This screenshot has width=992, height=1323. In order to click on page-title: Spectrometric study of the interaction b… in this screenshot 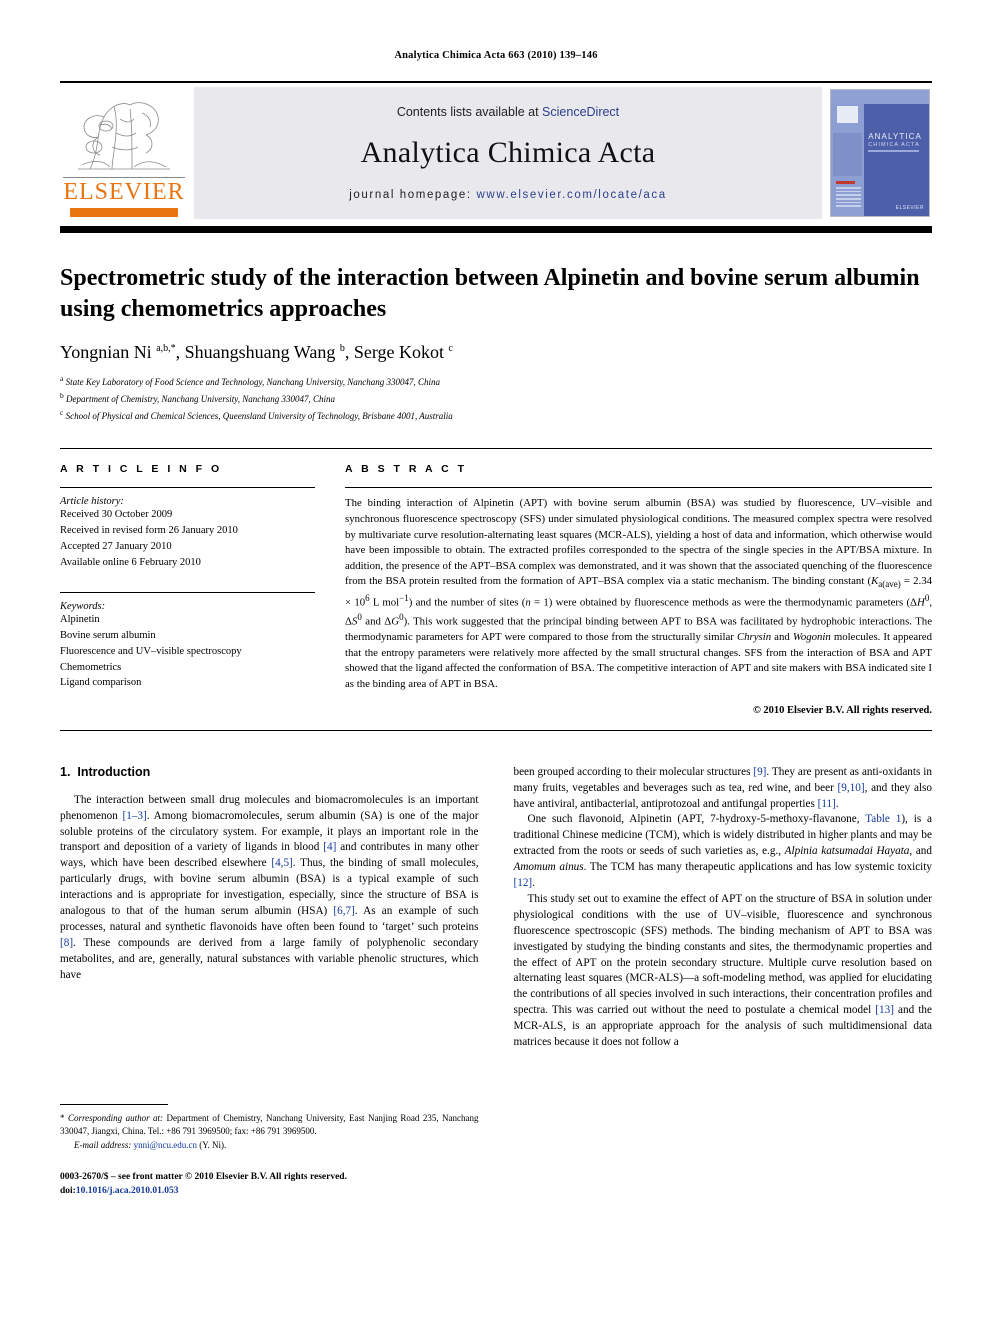, I will do `click(490, 293)`.